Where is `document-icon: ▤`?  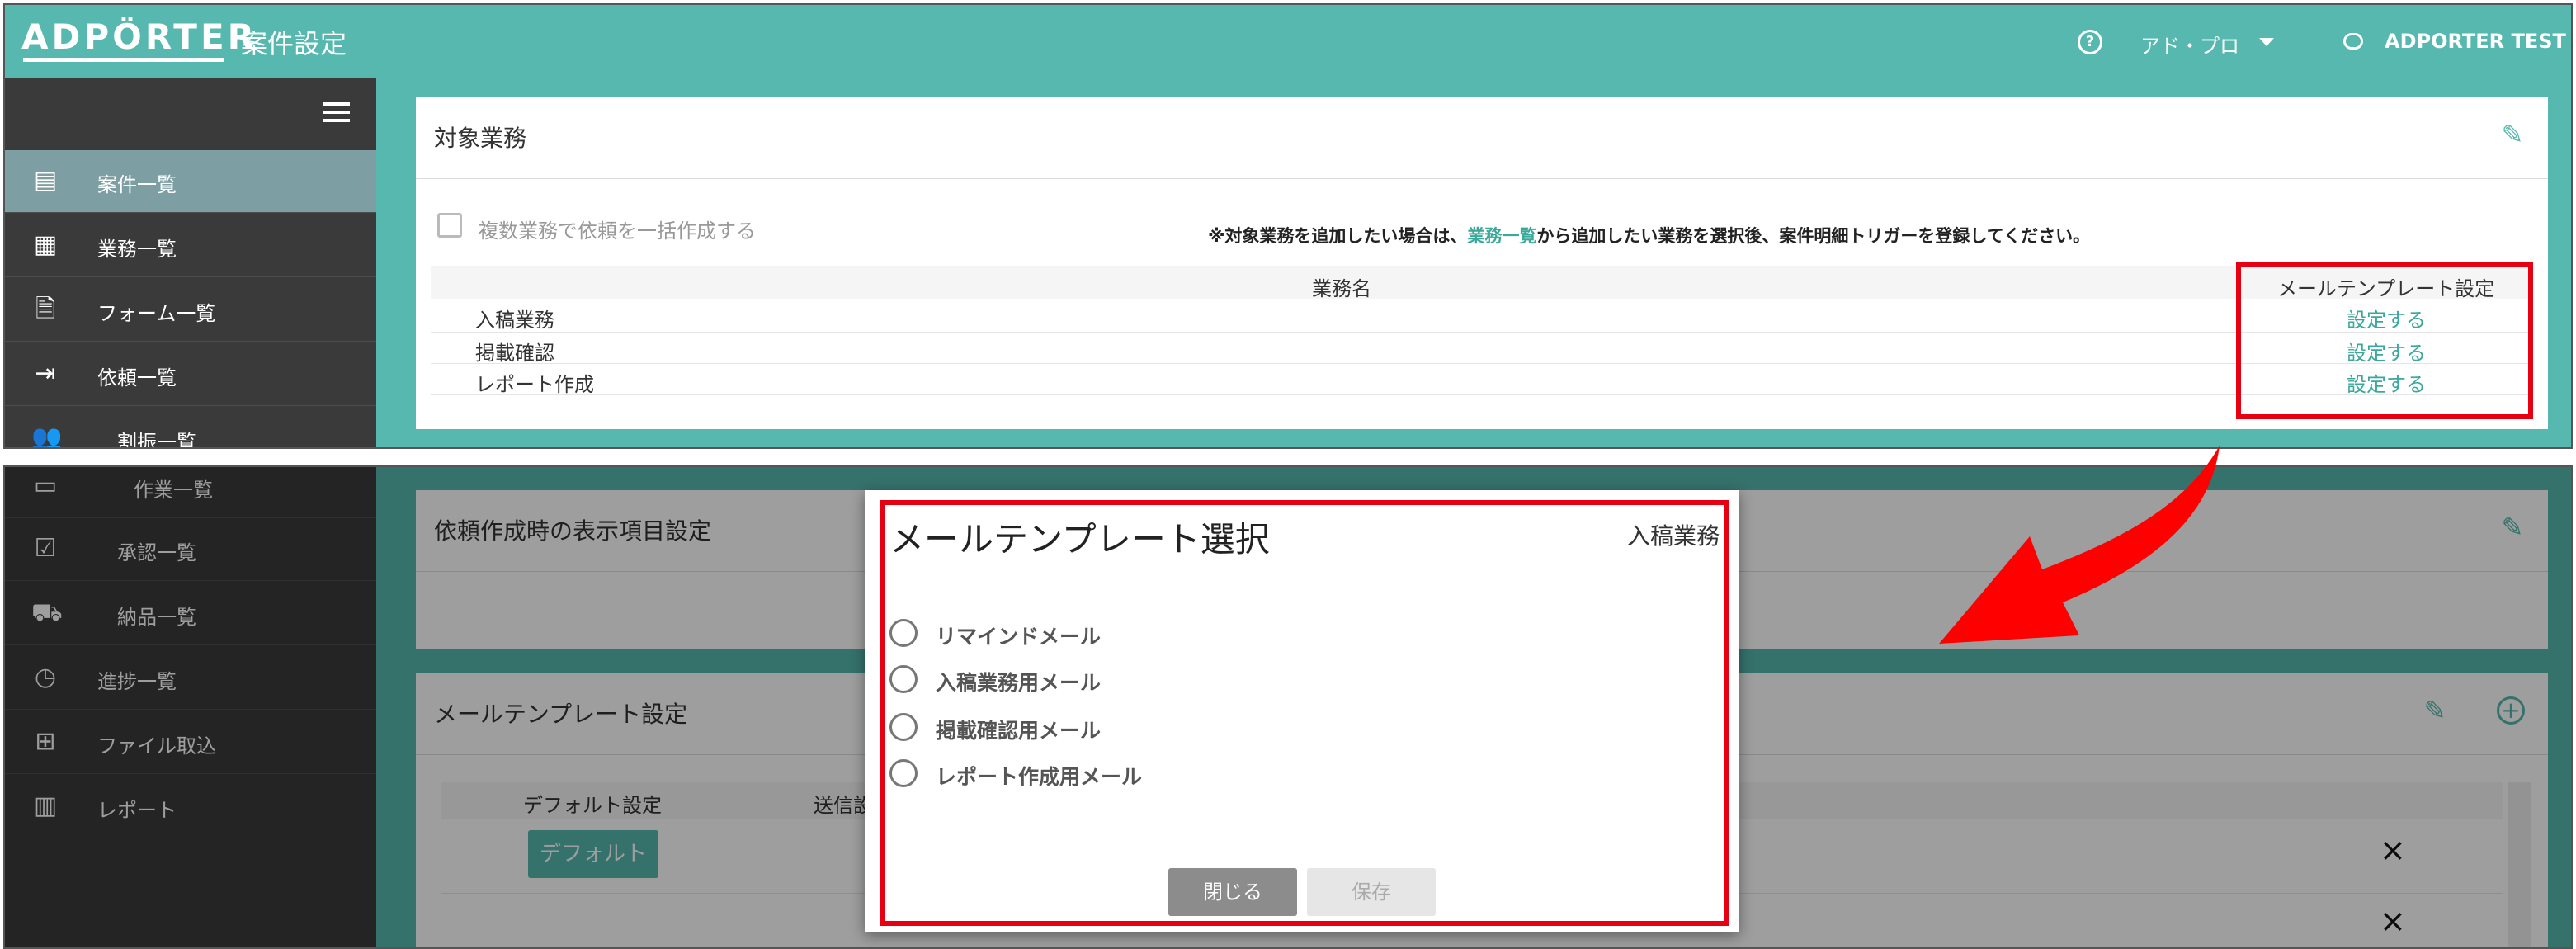 document-icon: ▤ is located at coordinates (45, 180).